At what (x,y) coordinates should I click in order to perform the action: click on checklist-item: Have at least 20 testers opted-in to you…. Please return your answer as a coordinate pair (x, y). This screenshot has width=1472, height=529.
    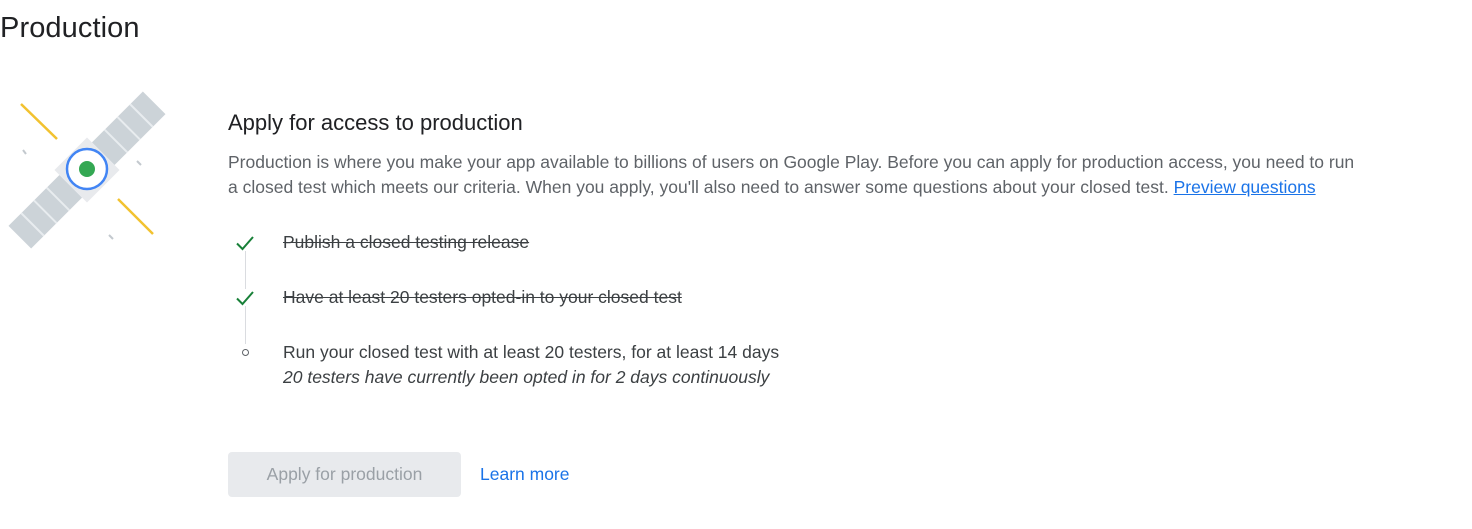
    Looking at the image, I should click on (793, 314).